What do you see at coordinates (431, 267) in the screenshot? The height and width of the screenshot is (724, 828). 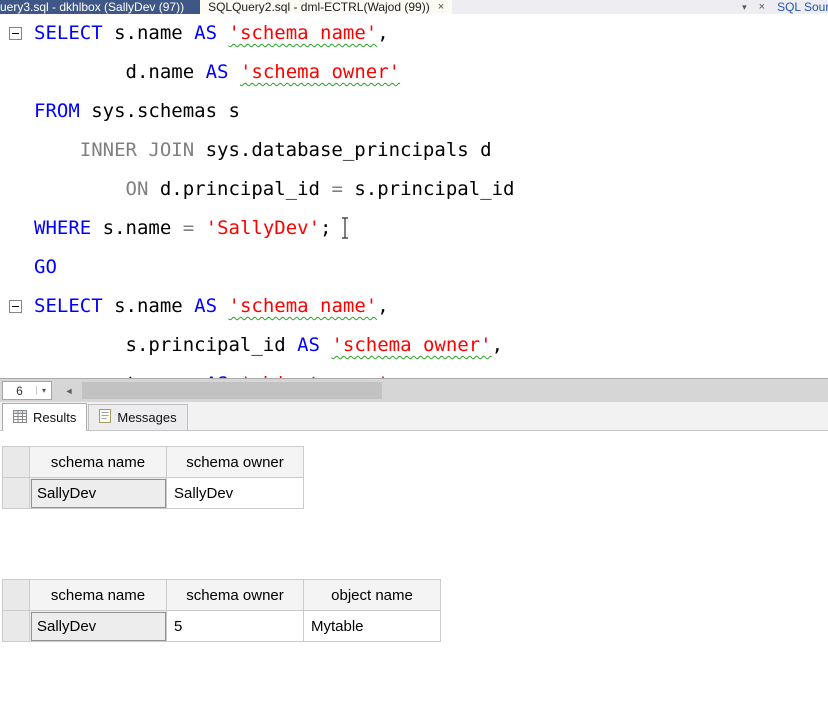 I see `code-line: GO` at bounding box center [431, 267].